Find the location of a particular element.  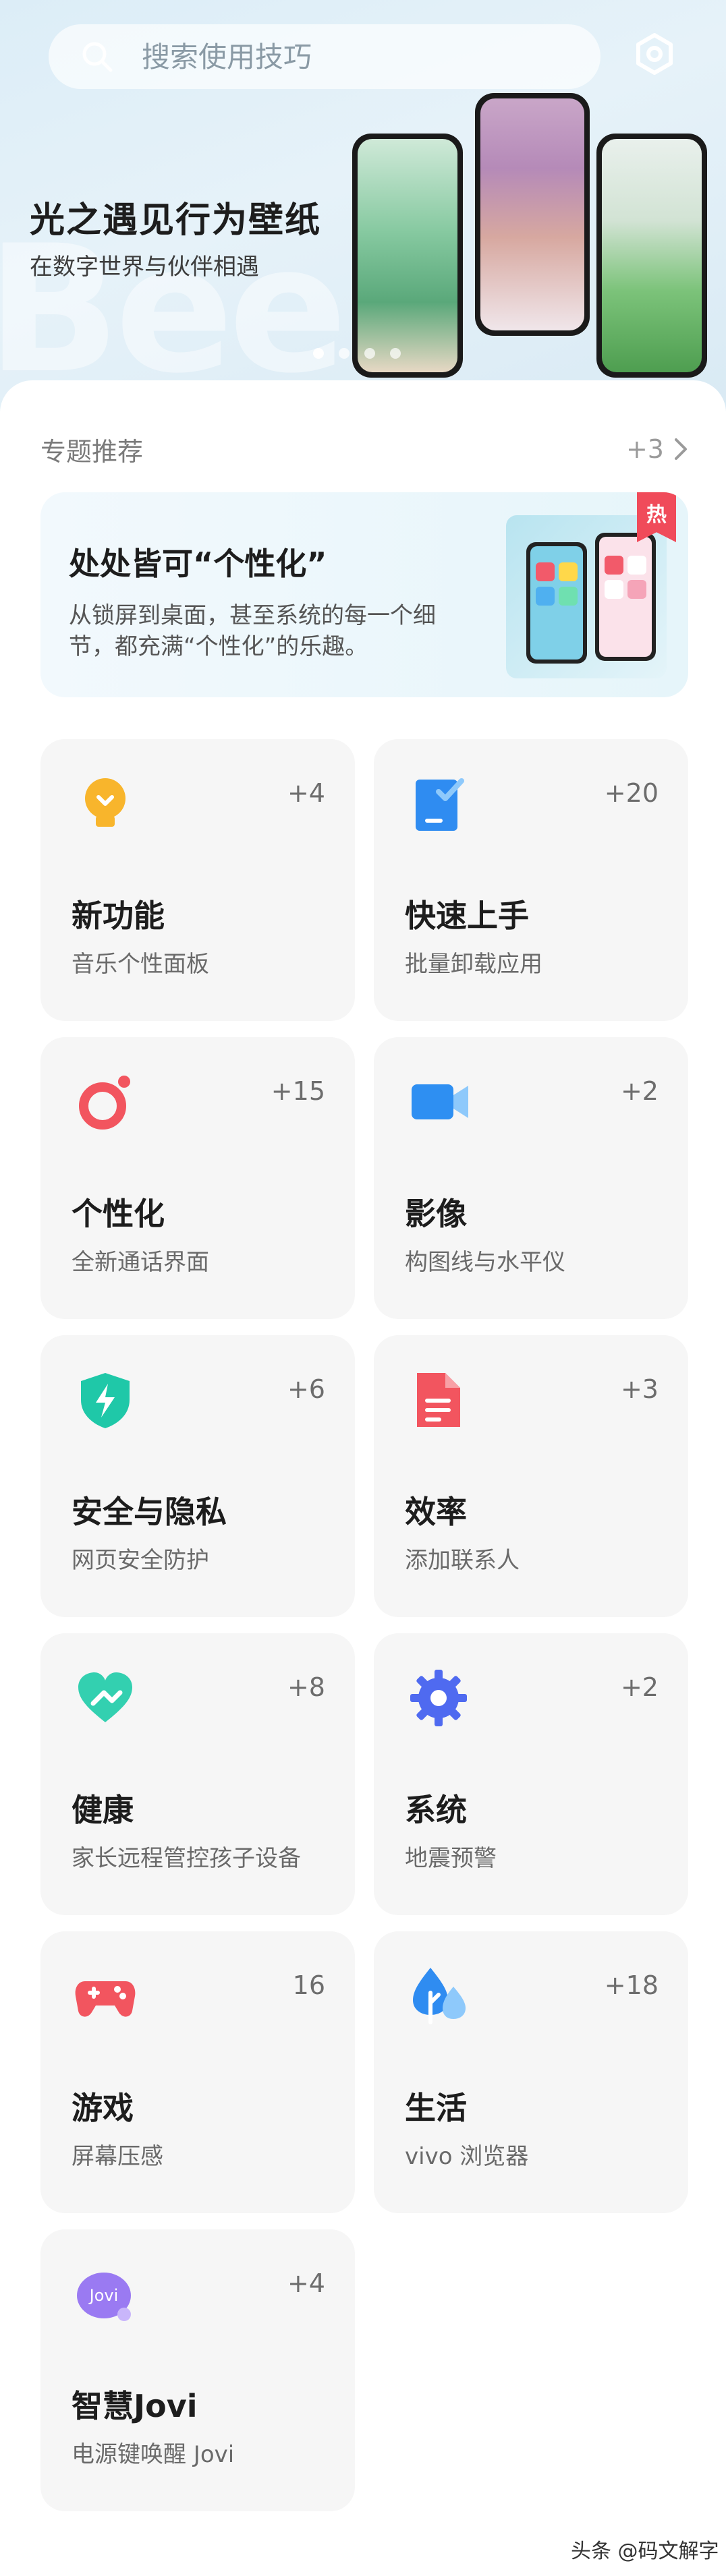

settings-button is located at coordinates (654, 54).